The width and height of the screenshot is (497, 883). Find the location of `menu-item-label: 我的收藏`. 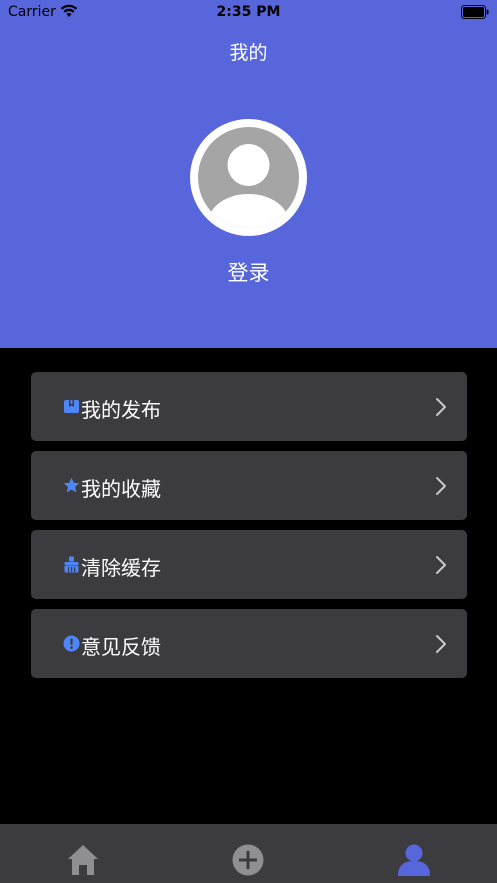

menu-item-label: 我的收藏 is located at coordinates (121, 489).